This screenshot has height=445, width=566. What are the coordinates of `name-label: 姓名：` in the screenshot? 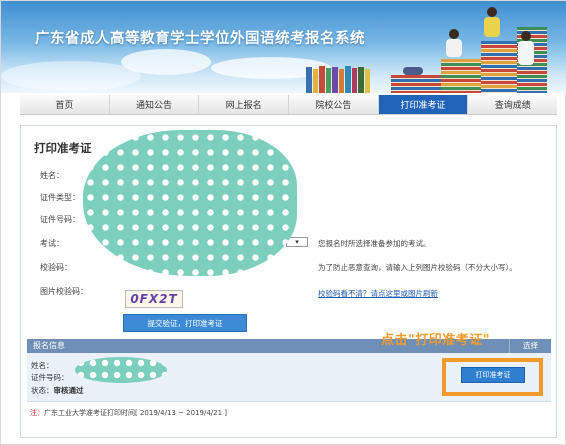 It's located at (52, 175).